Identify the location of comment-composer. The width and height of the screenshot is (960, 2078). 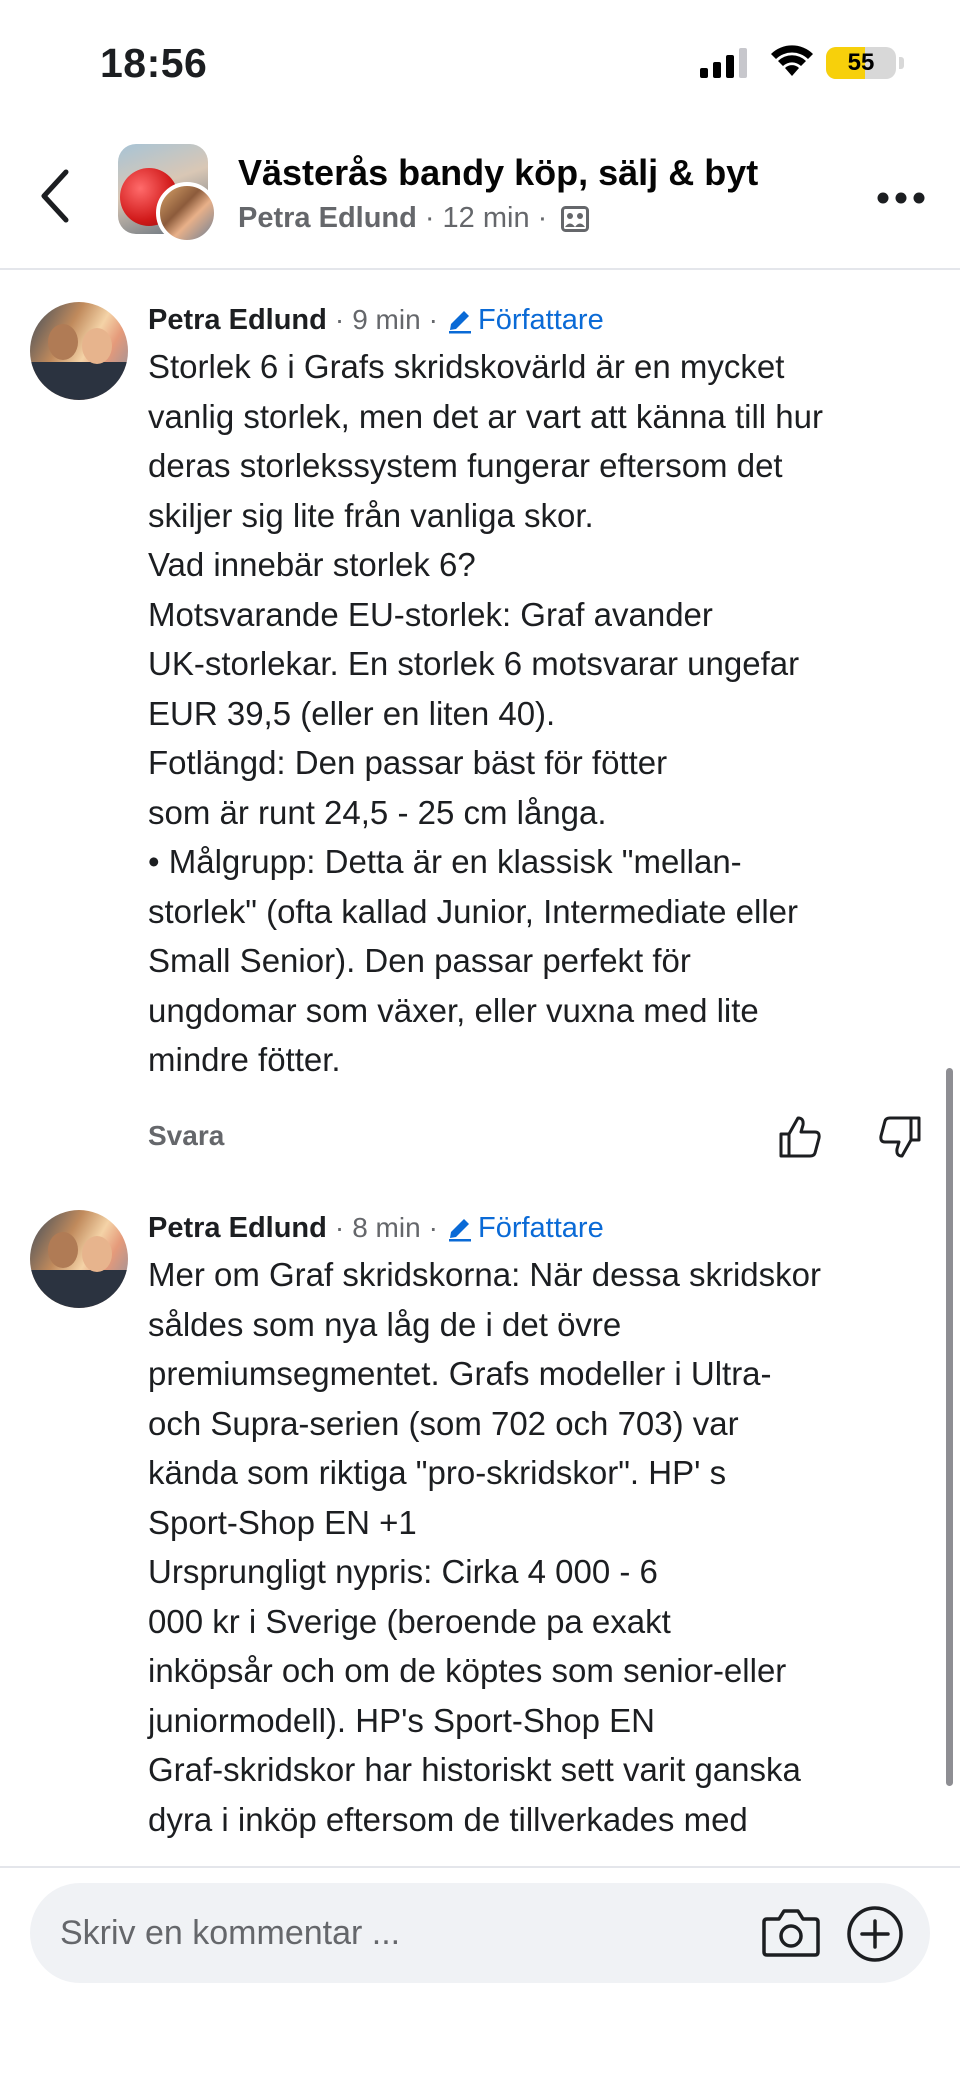
(480, 1933).